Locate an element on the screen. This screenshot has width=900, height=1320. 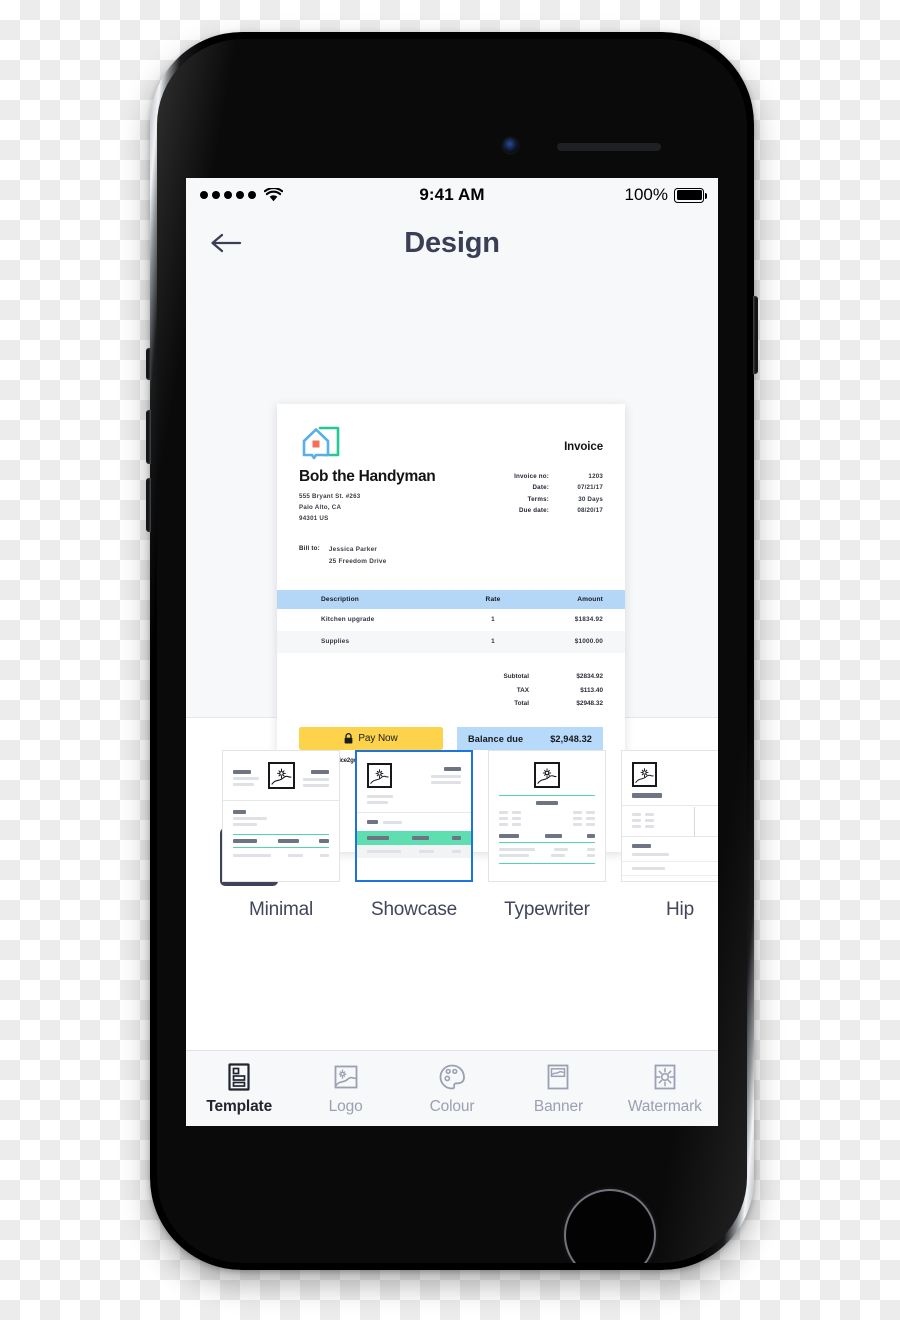
column-header-description: Description is located at coordinates (340, 599).